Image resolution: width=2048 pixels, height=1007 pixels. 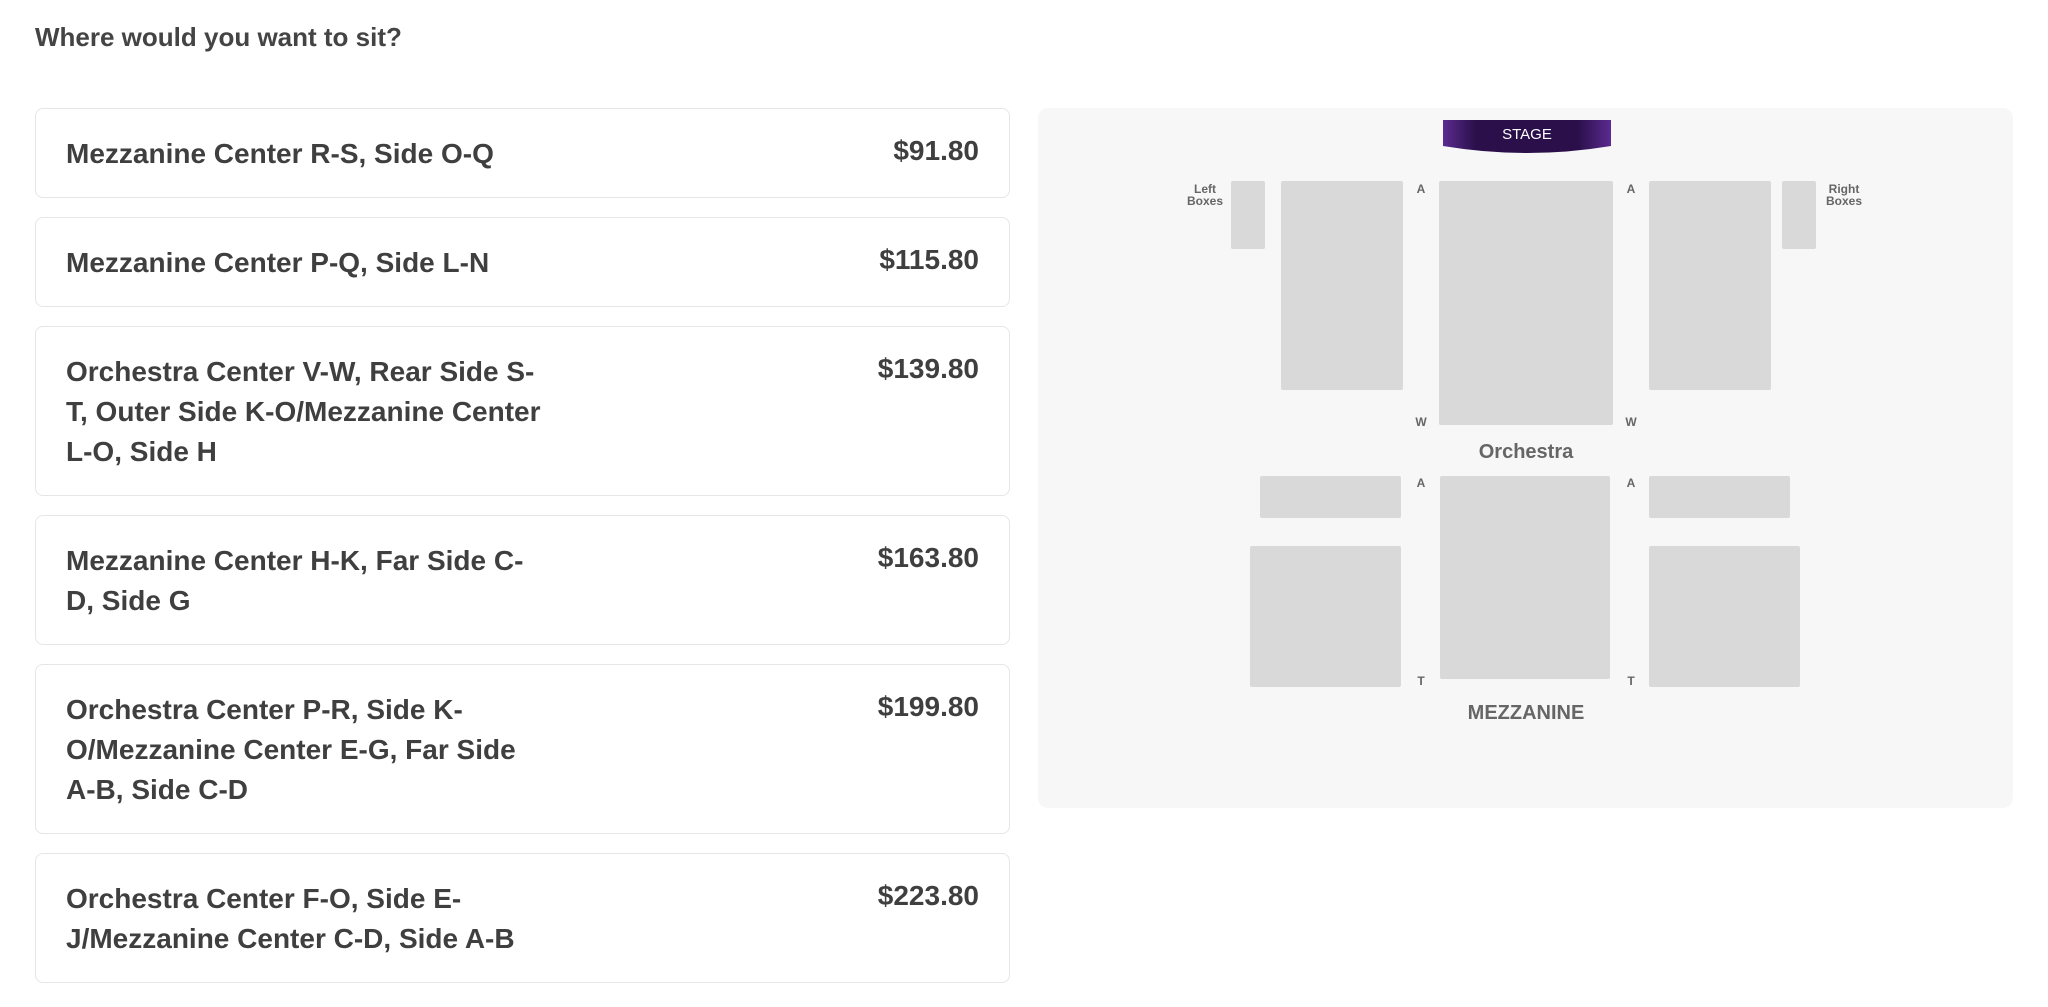 I want to click on option-label: Mezzanine Center P-Q, Side L-N, so click(x=278, y=262).